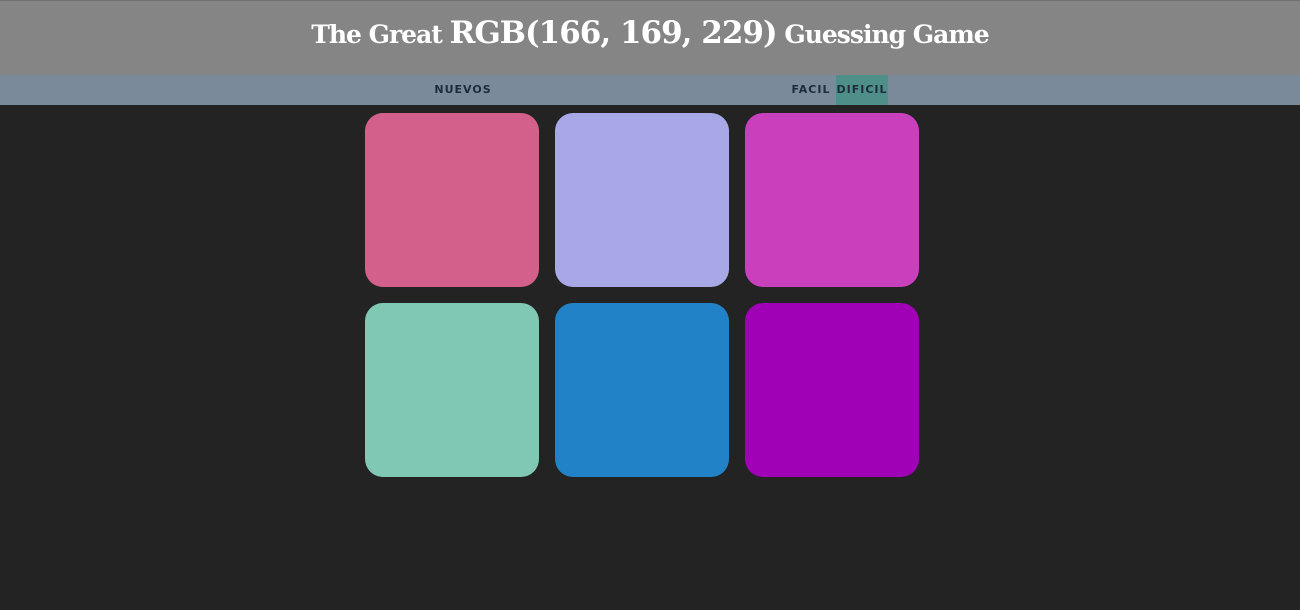 This screenshot has width=1300, height=610. I want to click on controls-bar: Nuevos Colores Facil Dificil, so click(650, 100).